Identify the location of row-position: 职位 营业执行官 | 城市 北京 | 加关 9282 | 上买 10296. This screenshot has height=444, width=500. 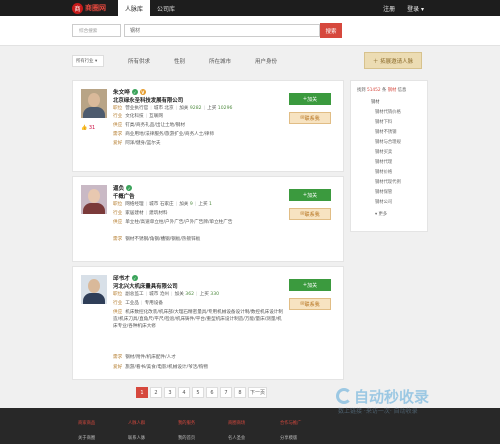
(173, 108).